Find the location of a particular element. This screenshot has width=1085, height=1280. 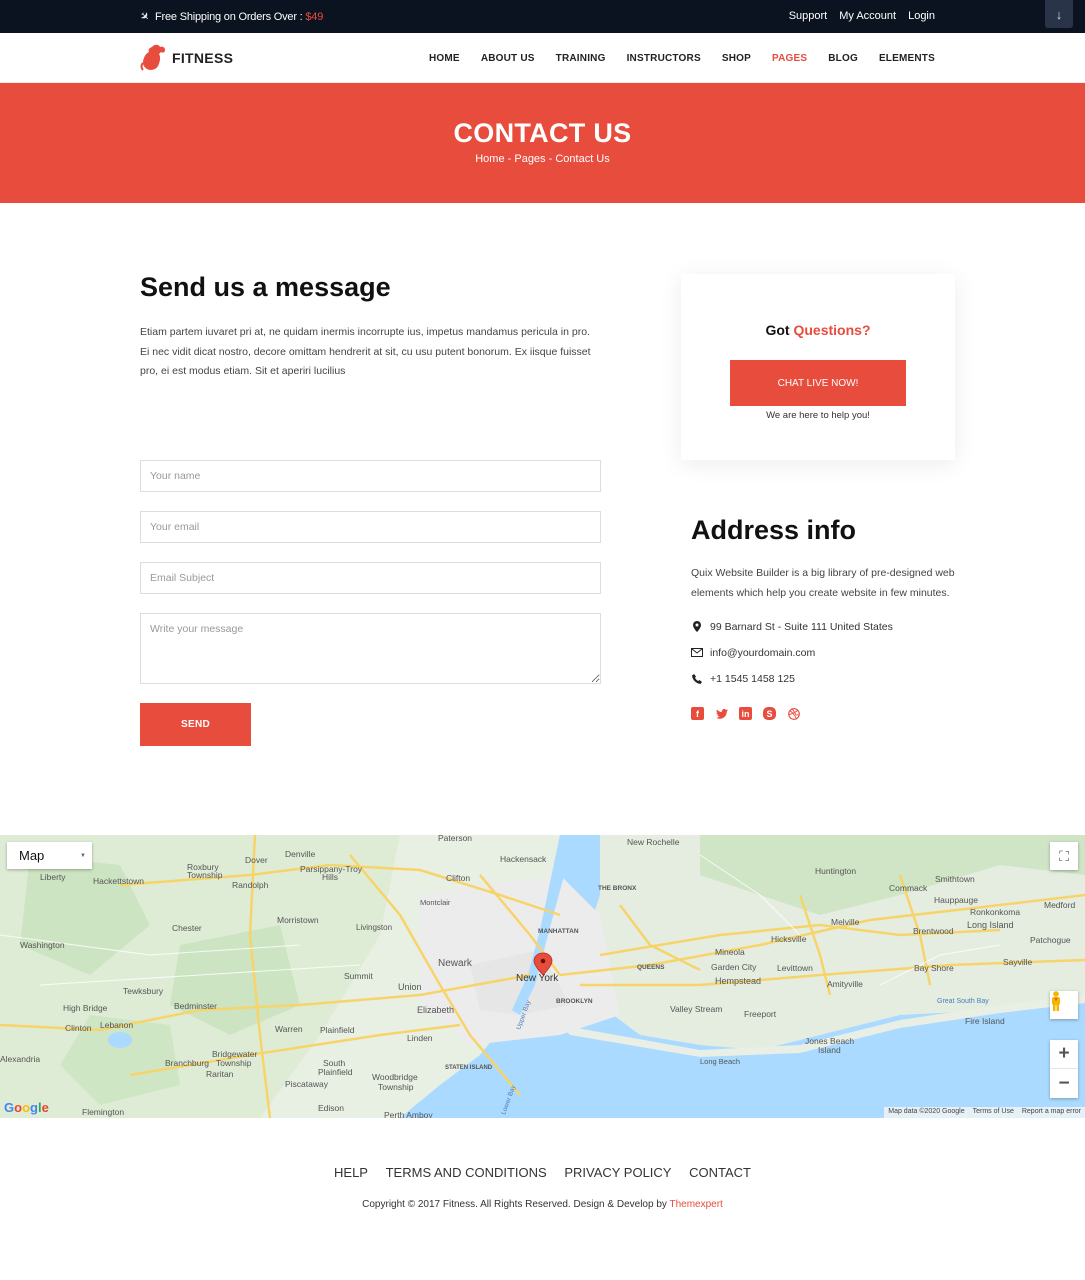

map-type-select: Map ▼ is located at coordinates (49, 855).